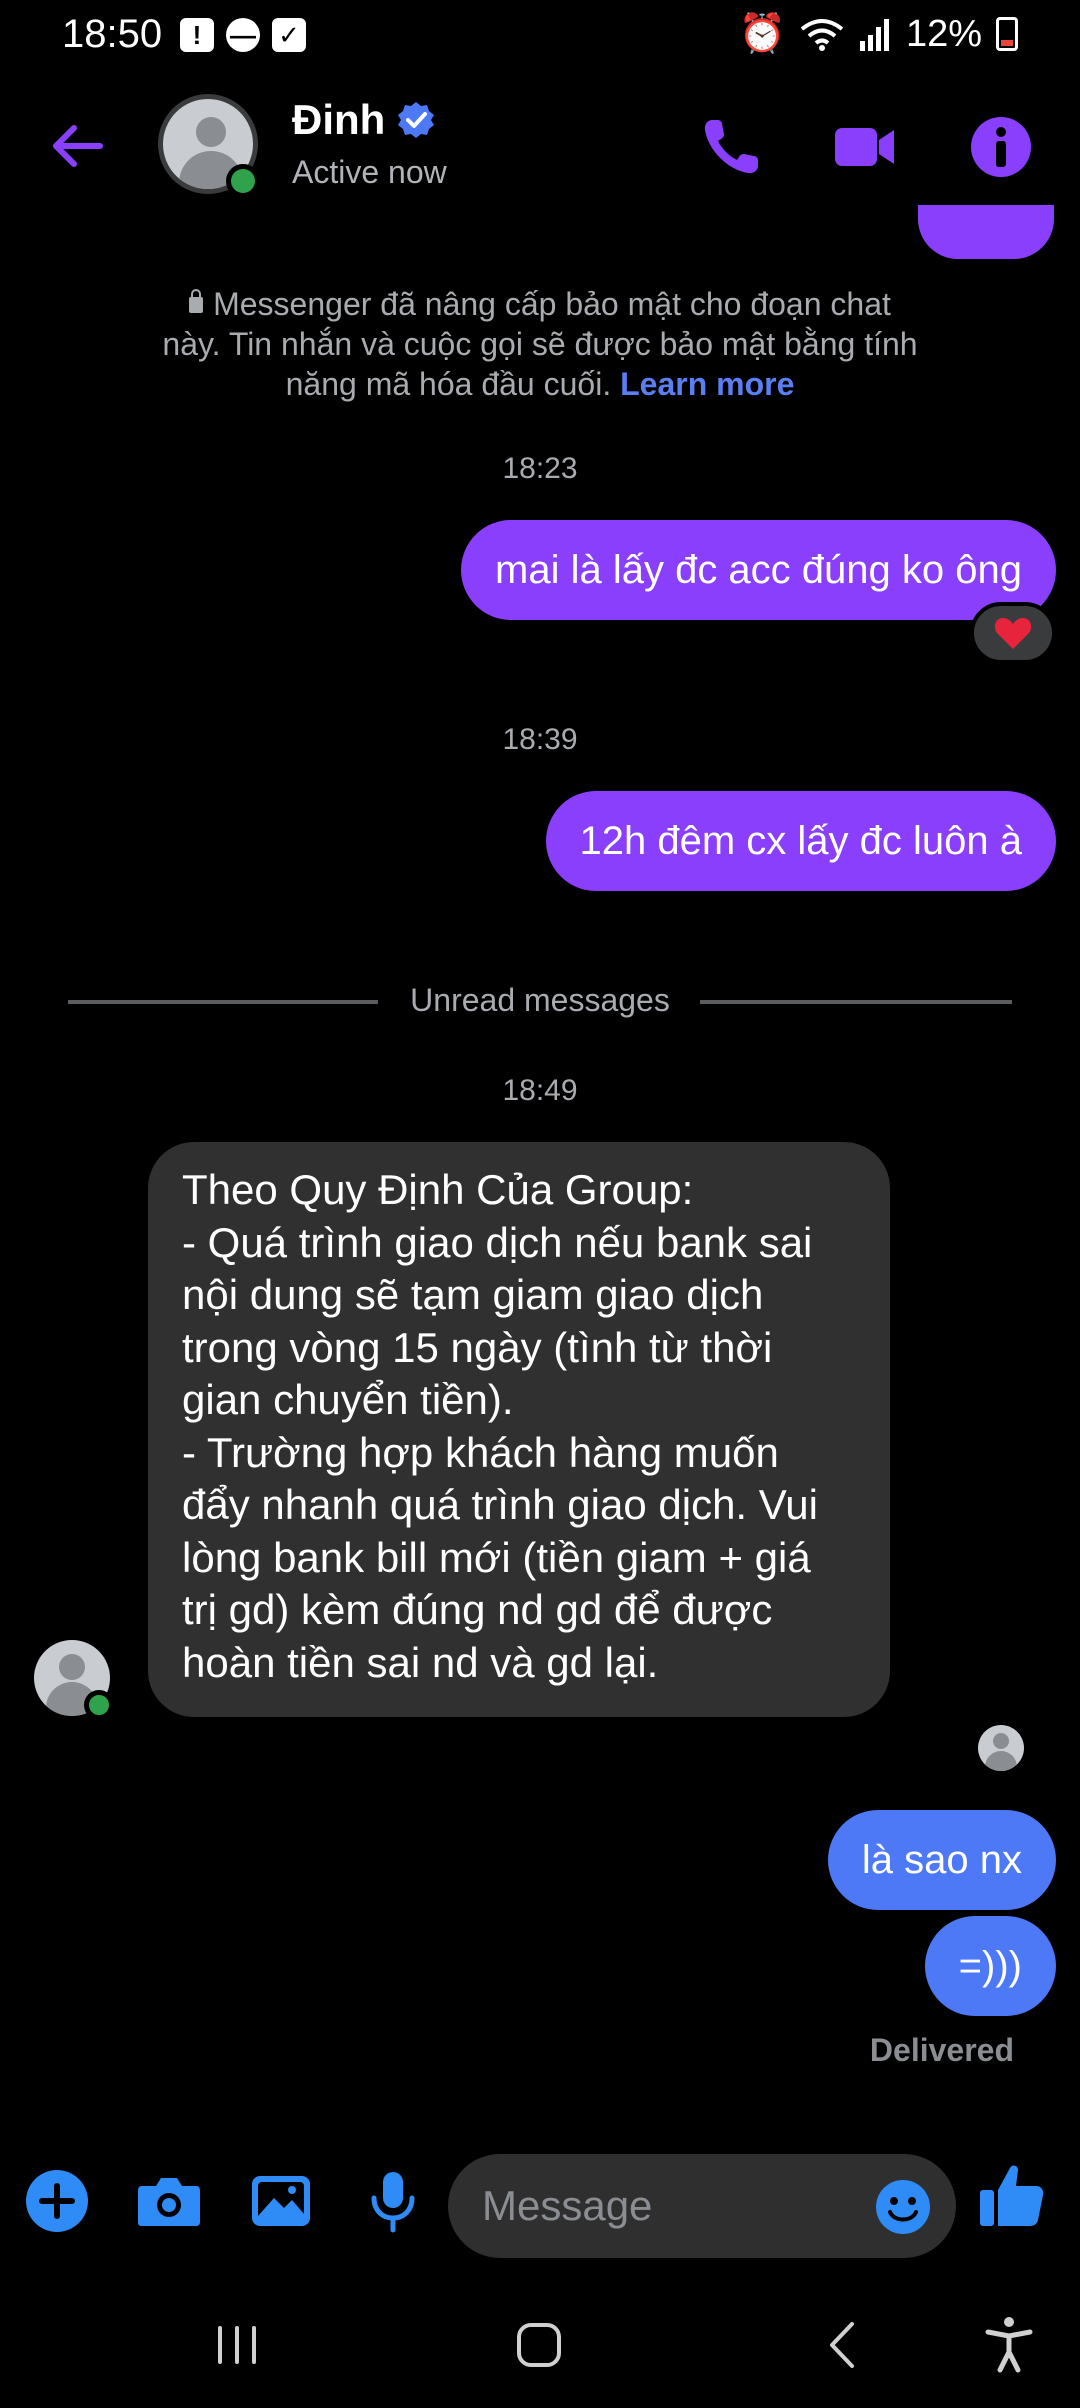 The height and width of the screenshot is (2408, 1080). I want to click on emoji-icon, so click(903, 2207).